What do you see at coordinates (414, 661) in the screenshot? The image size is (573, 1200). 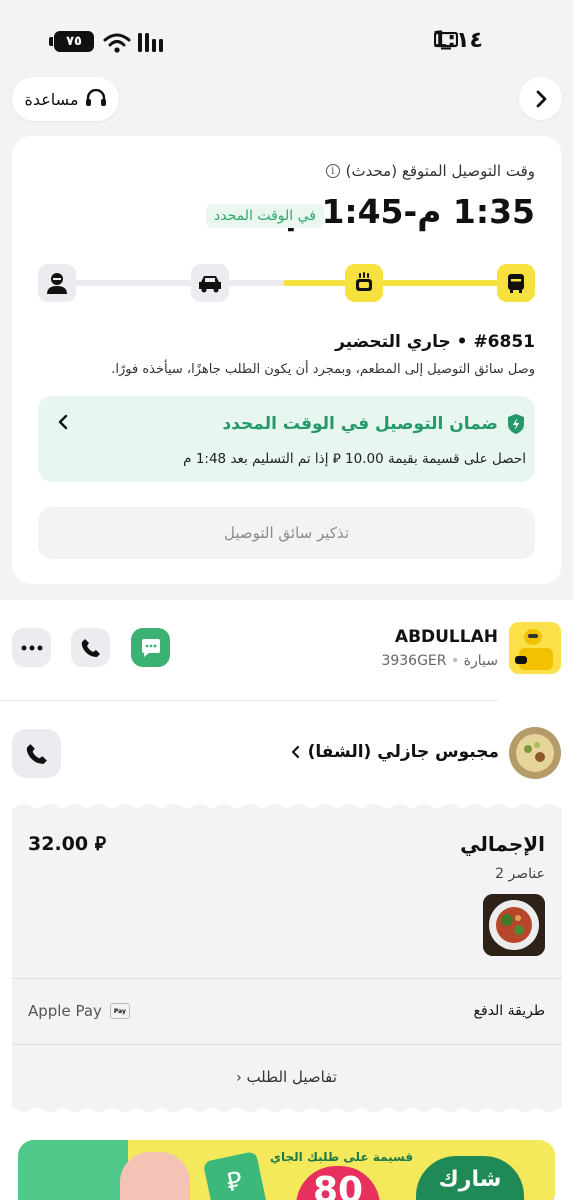 I see `plate-number: 3936GER` at bounding box center [414, 661].